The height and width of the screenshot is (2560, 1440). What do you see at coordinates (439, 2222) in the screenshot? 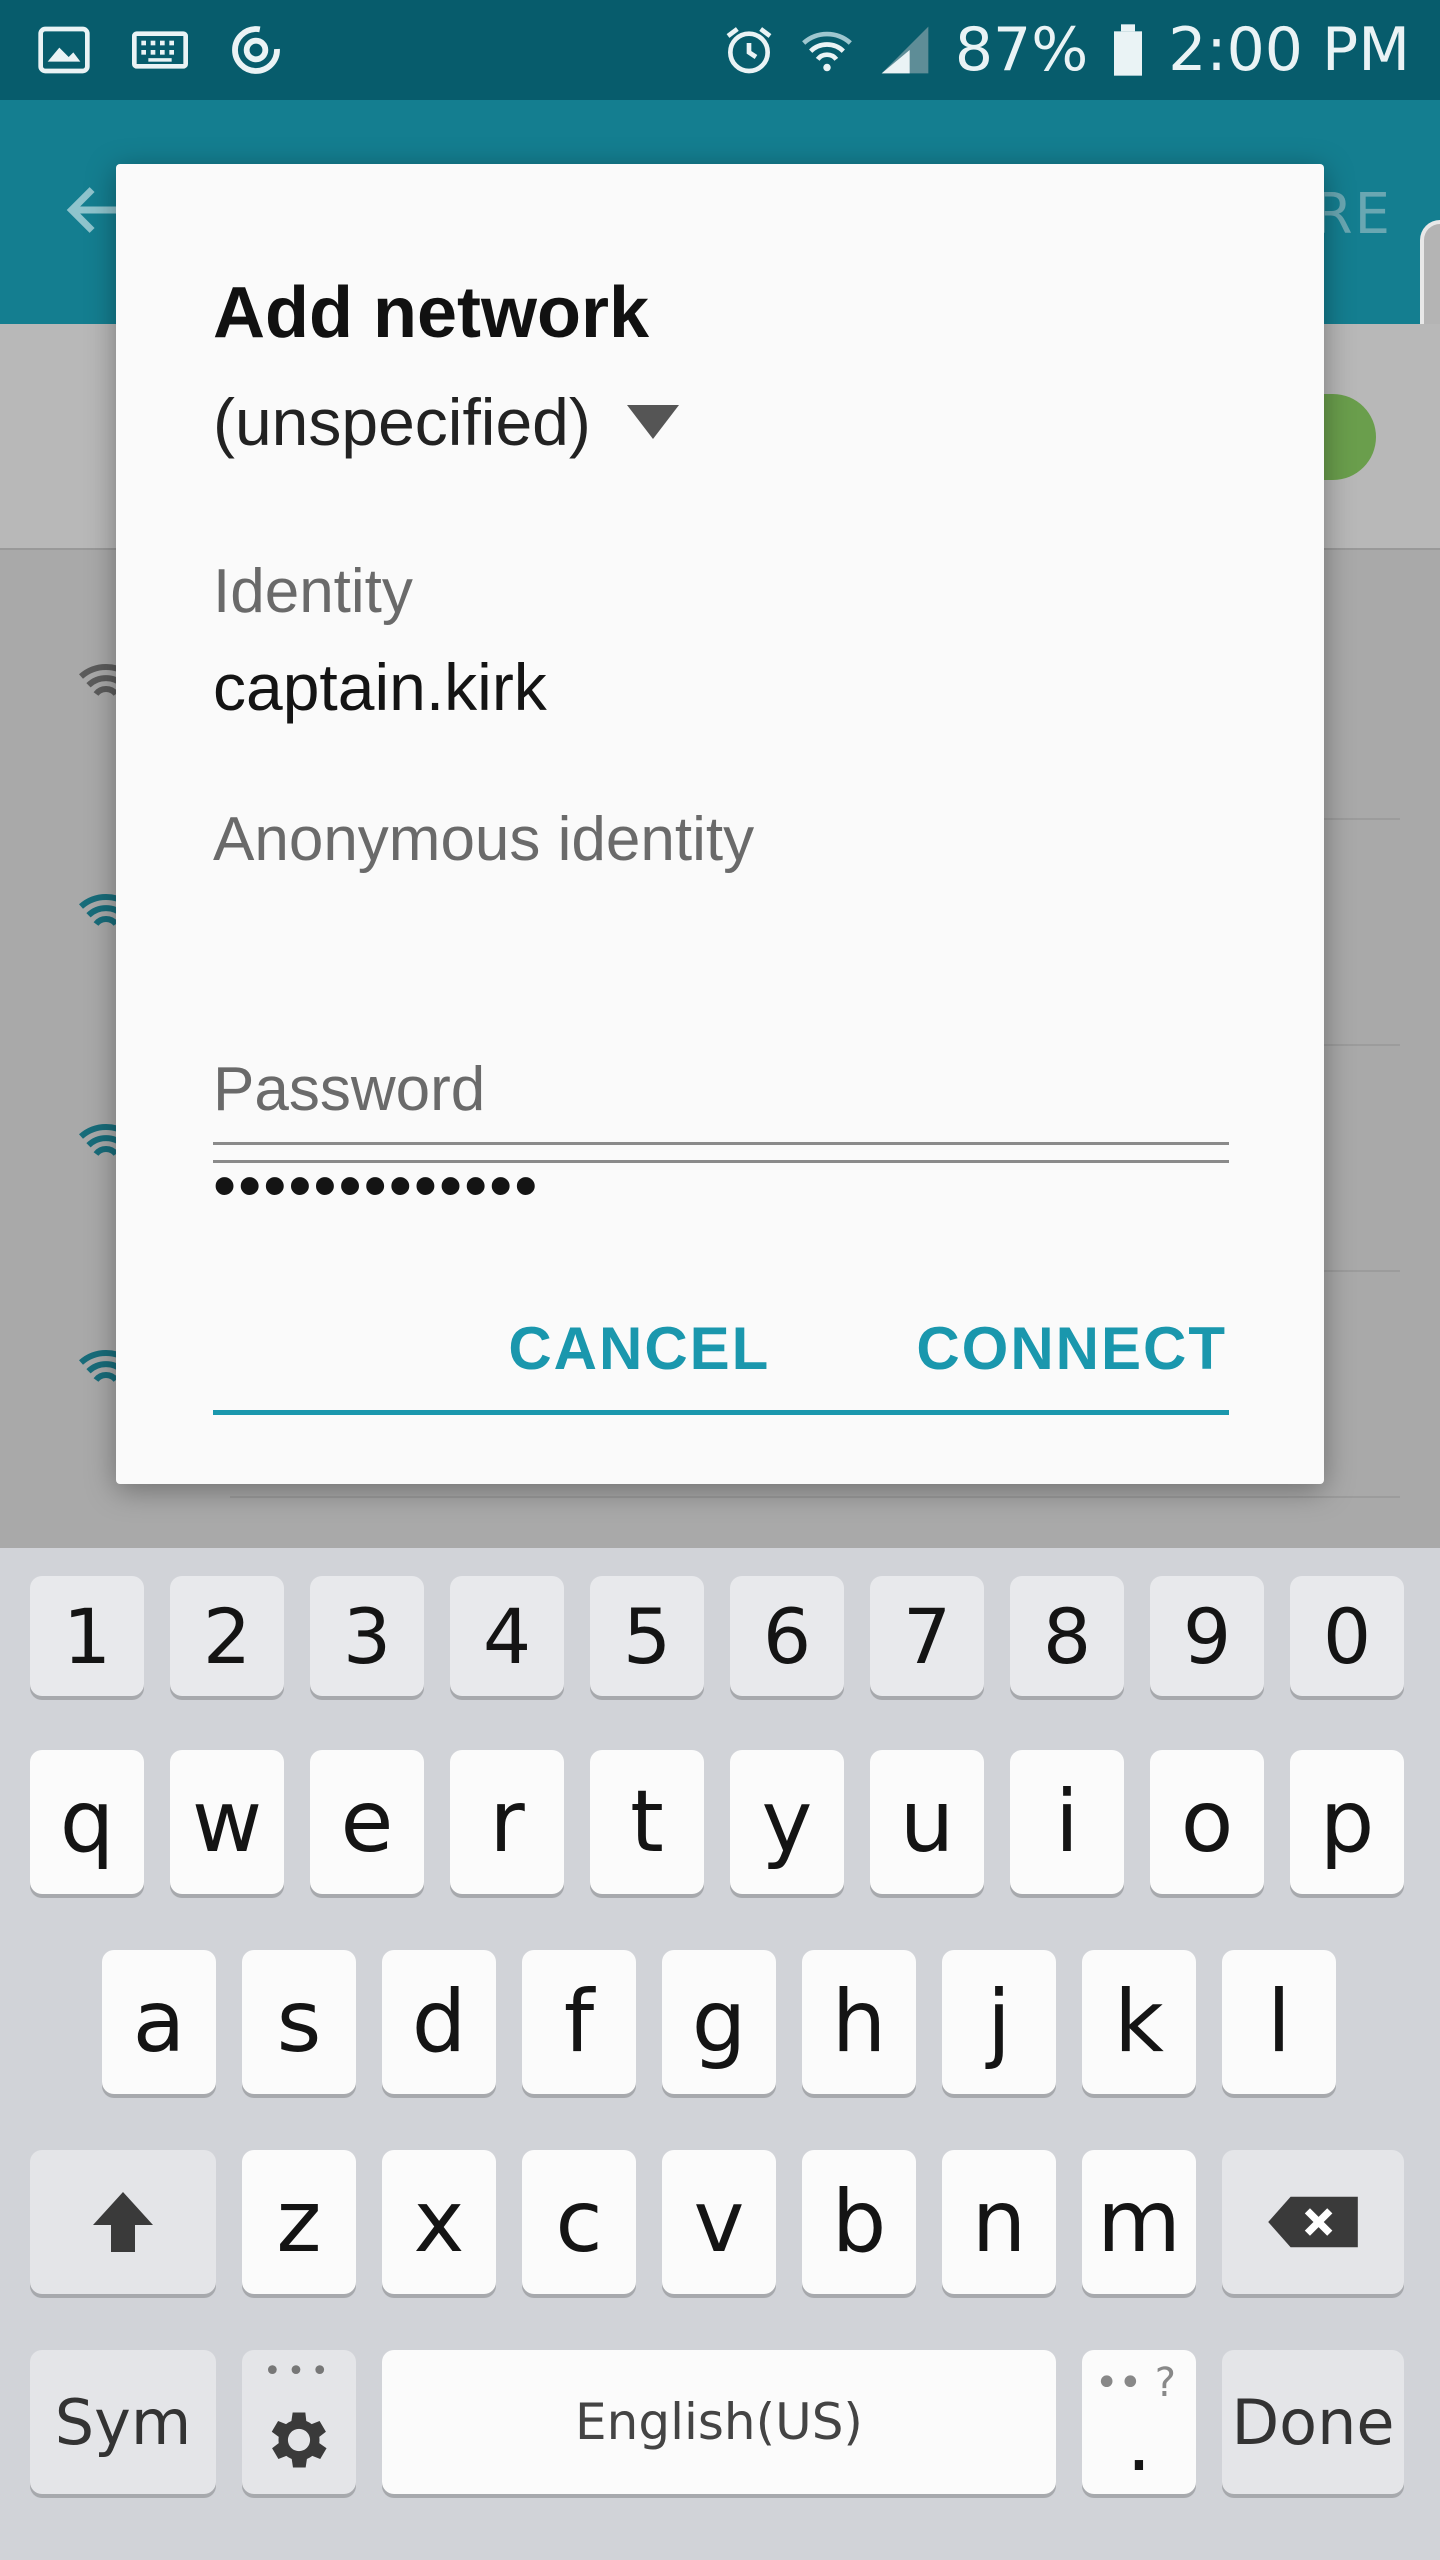
I see `key-x: x` at bounding box center [439, 2222].